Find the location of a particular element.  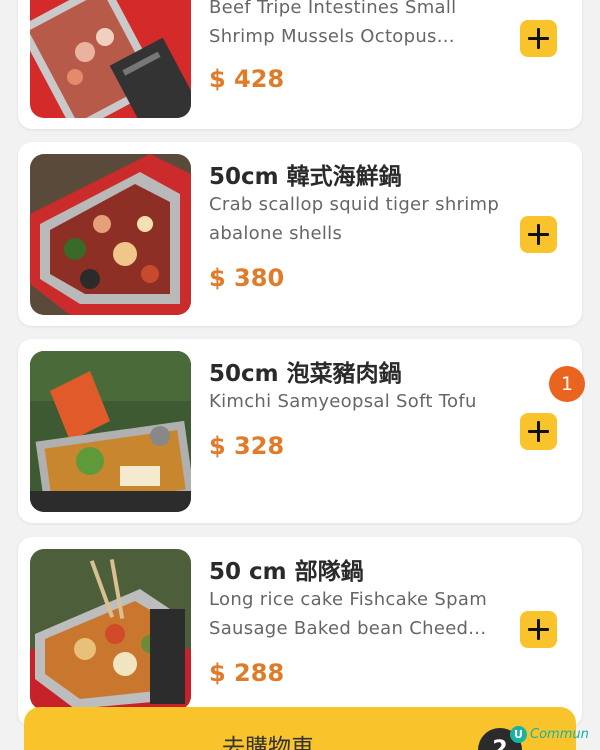

menu-item-title: 50 cm 部隊鍋 is located at coordinates (286, 572).